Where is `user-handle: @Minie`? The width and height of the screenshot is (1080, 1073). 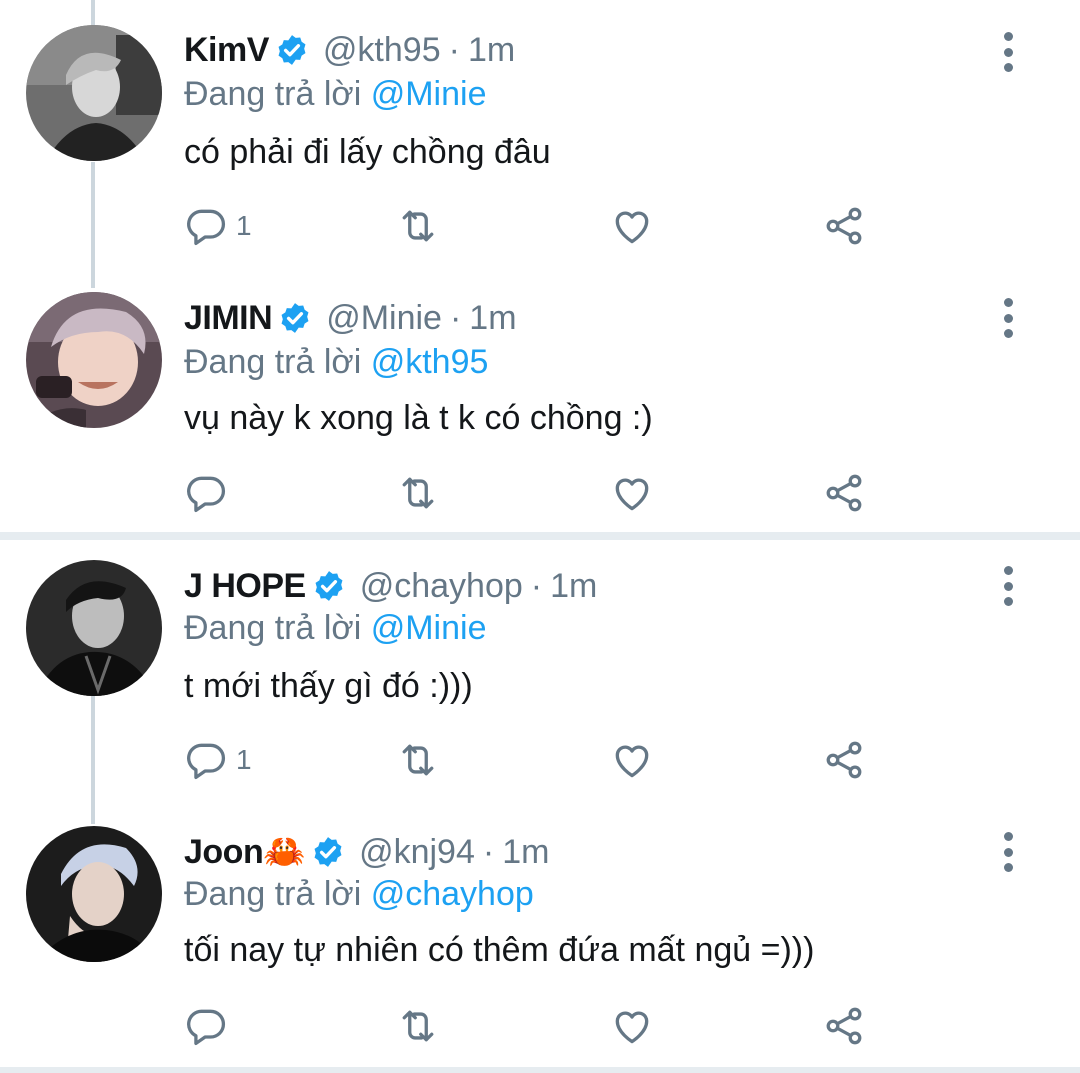 user-handle: @Minie is located at coordinates (384, 318).